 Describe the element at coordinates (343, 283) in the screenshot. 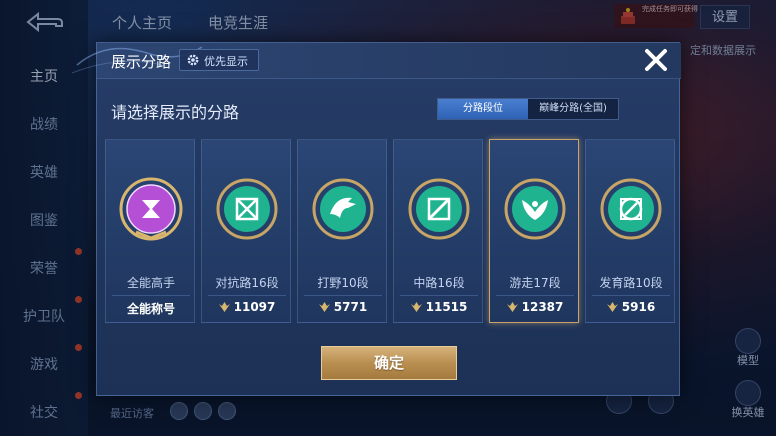

I see `lane-card-name: 打野10段` at that location.